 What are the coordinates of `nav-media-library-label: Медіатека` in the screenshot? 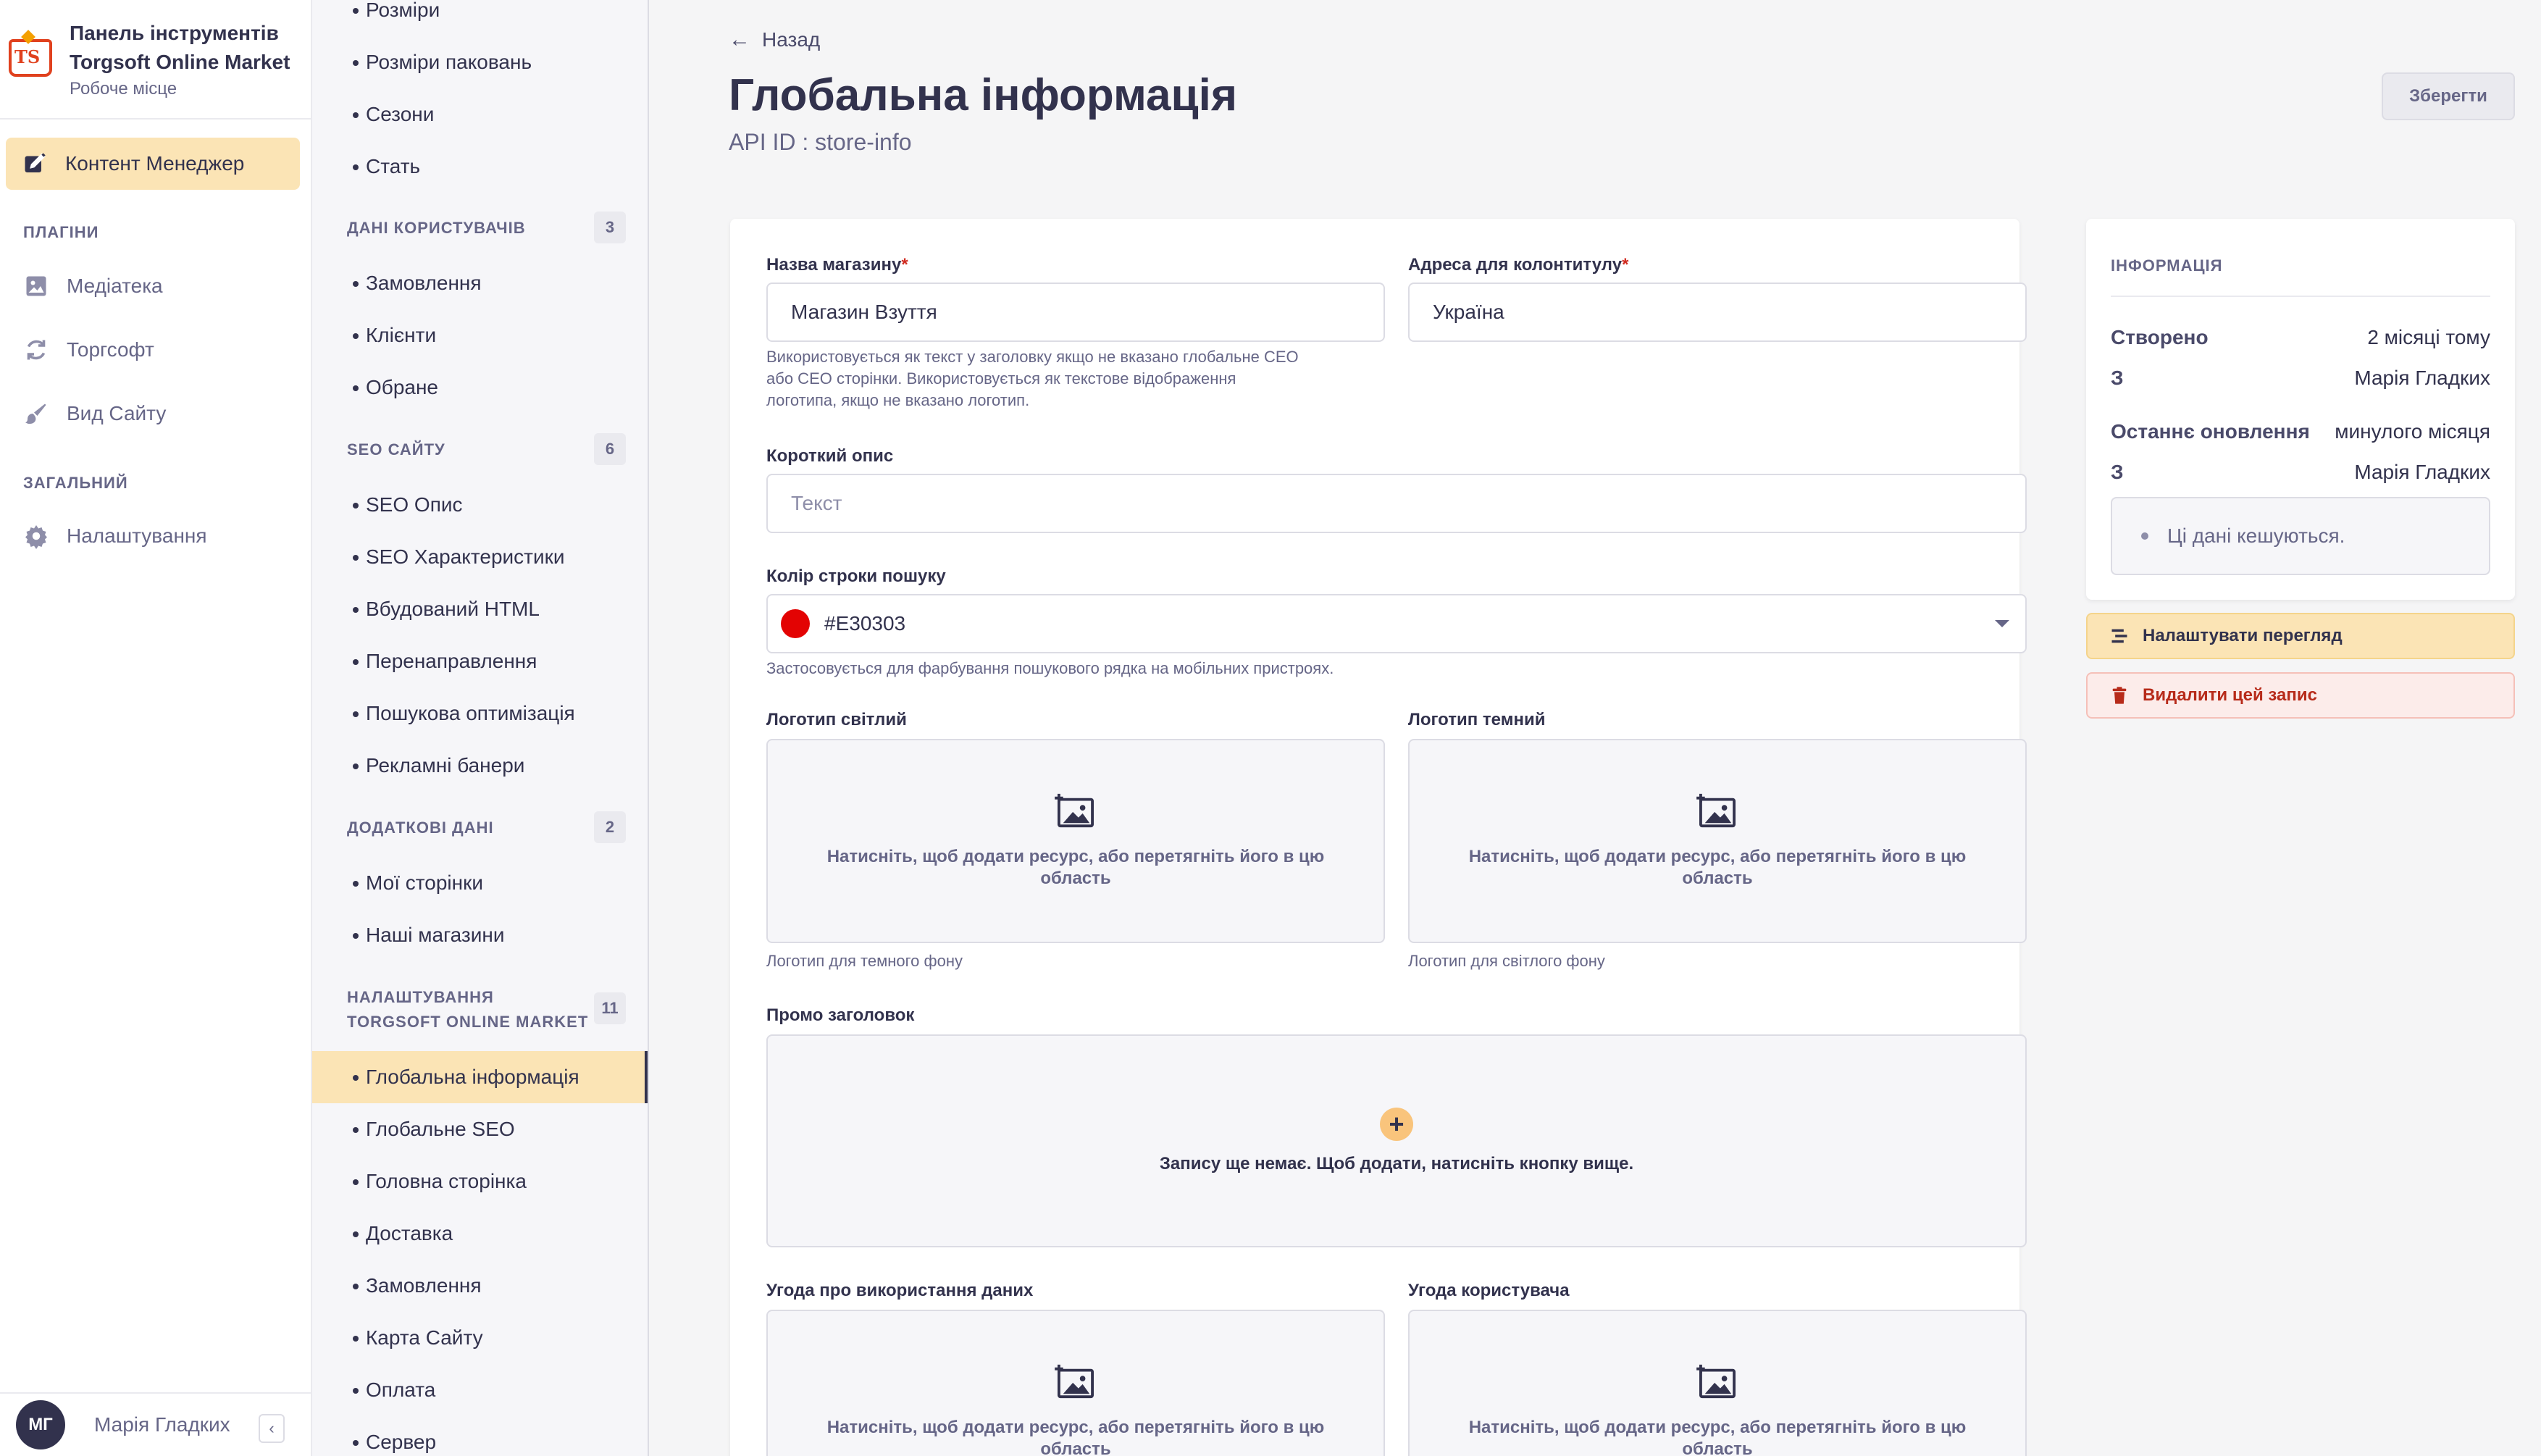 It's located at (115, 286).